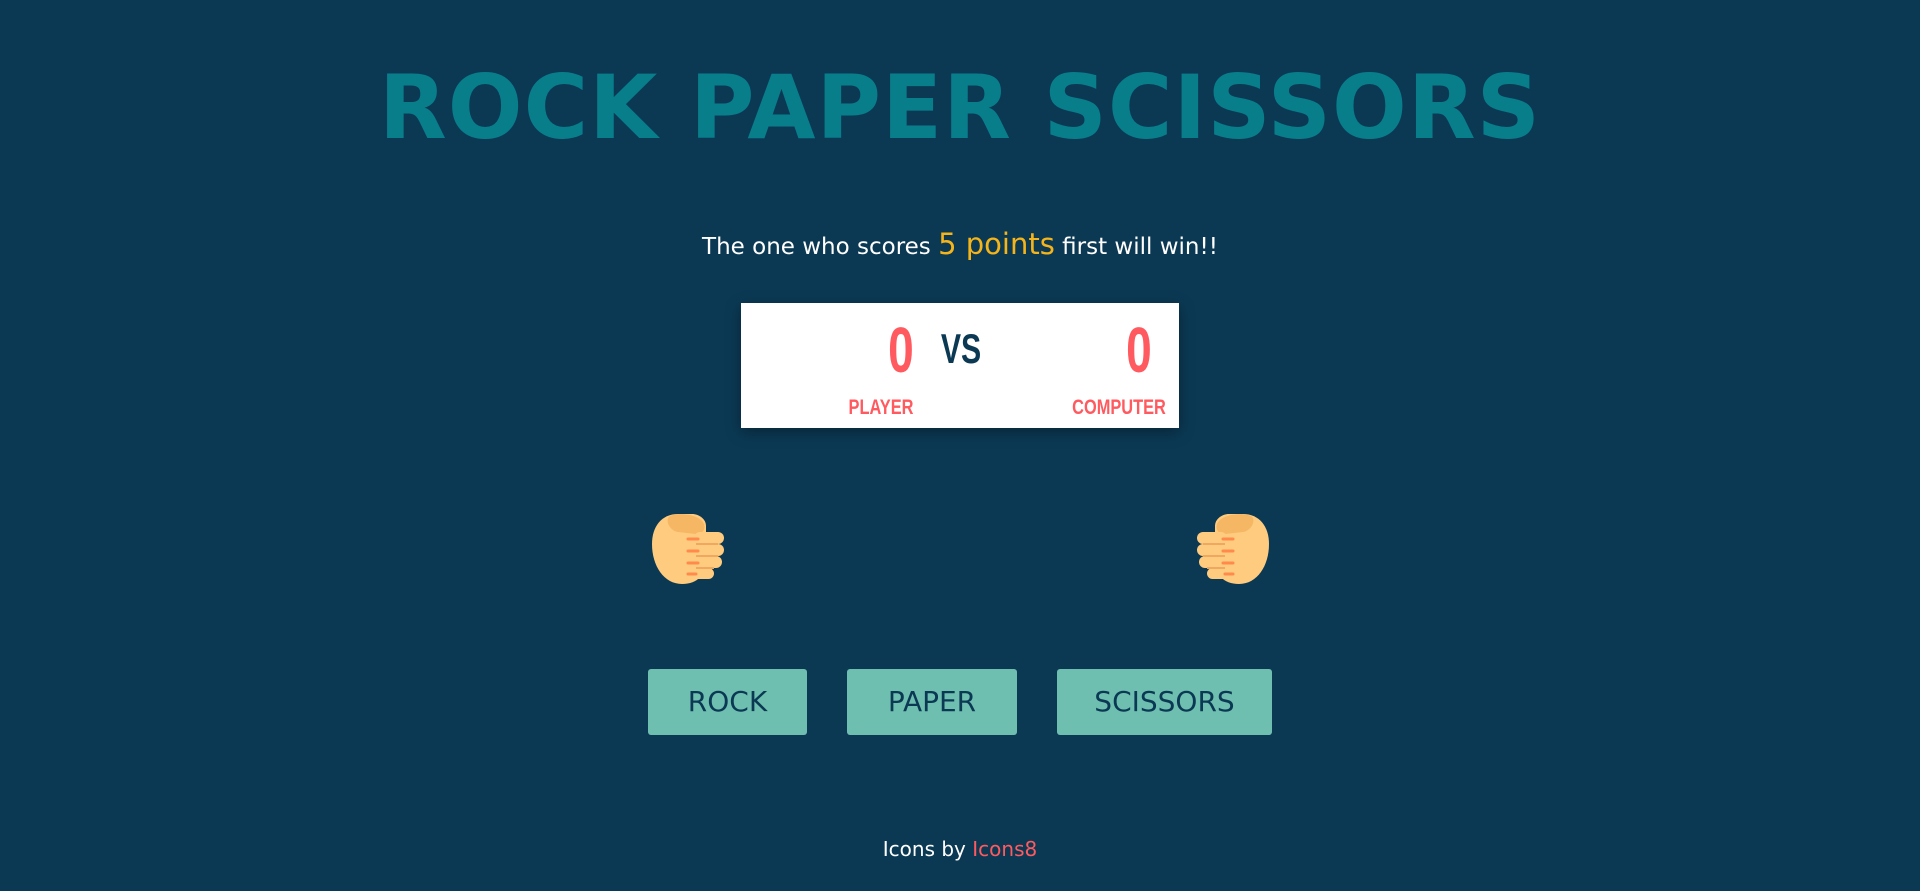 This screenshot has width=1920, height=891. Describe the element at coordinates (932, 702) in the screenshot. I see `paper-button: PAPER` at that location.